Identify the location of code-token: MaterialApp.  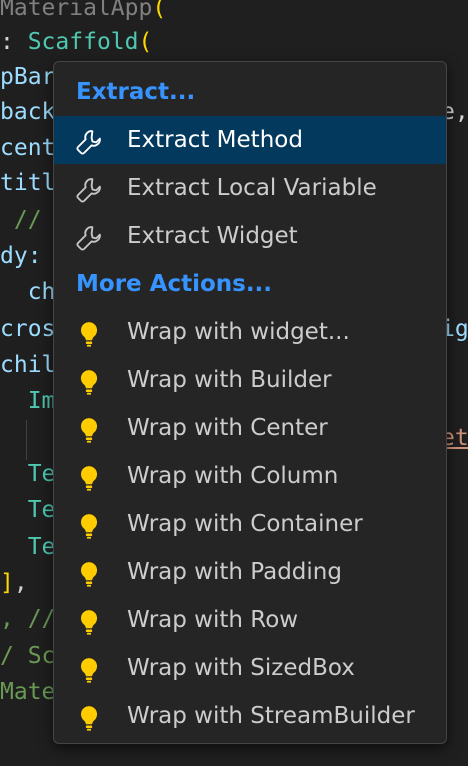
(76, 10).